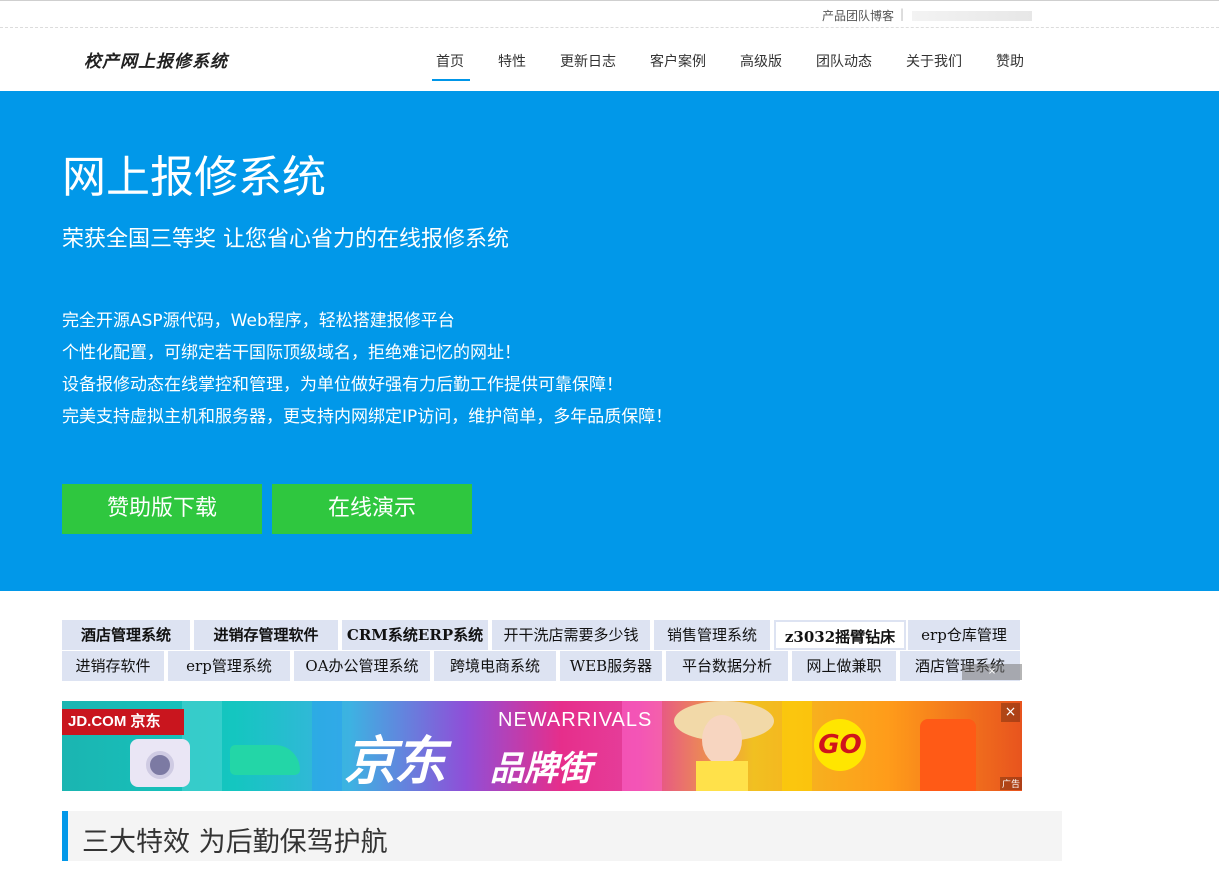 This screenshot has width=1219, height=889. I want to click on banner-jd-headline: 京东, so click(395, 761).